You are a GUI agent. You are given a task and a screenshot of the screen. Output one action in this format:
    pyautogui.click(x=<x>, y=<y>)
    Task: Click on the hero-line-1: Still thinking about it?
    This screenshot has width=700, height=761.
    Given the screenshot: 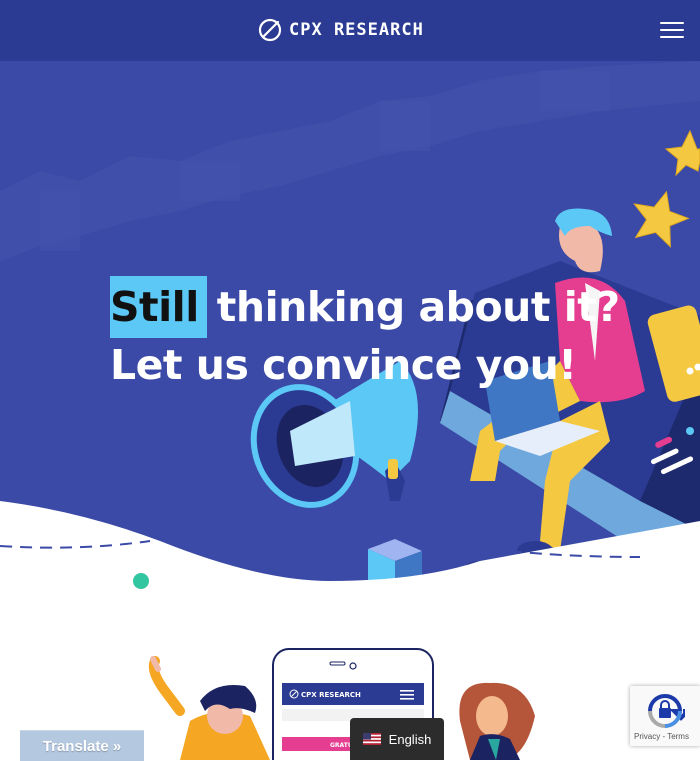 What is the action you would take?
    pyautogui.click(x=365, y=307)
    